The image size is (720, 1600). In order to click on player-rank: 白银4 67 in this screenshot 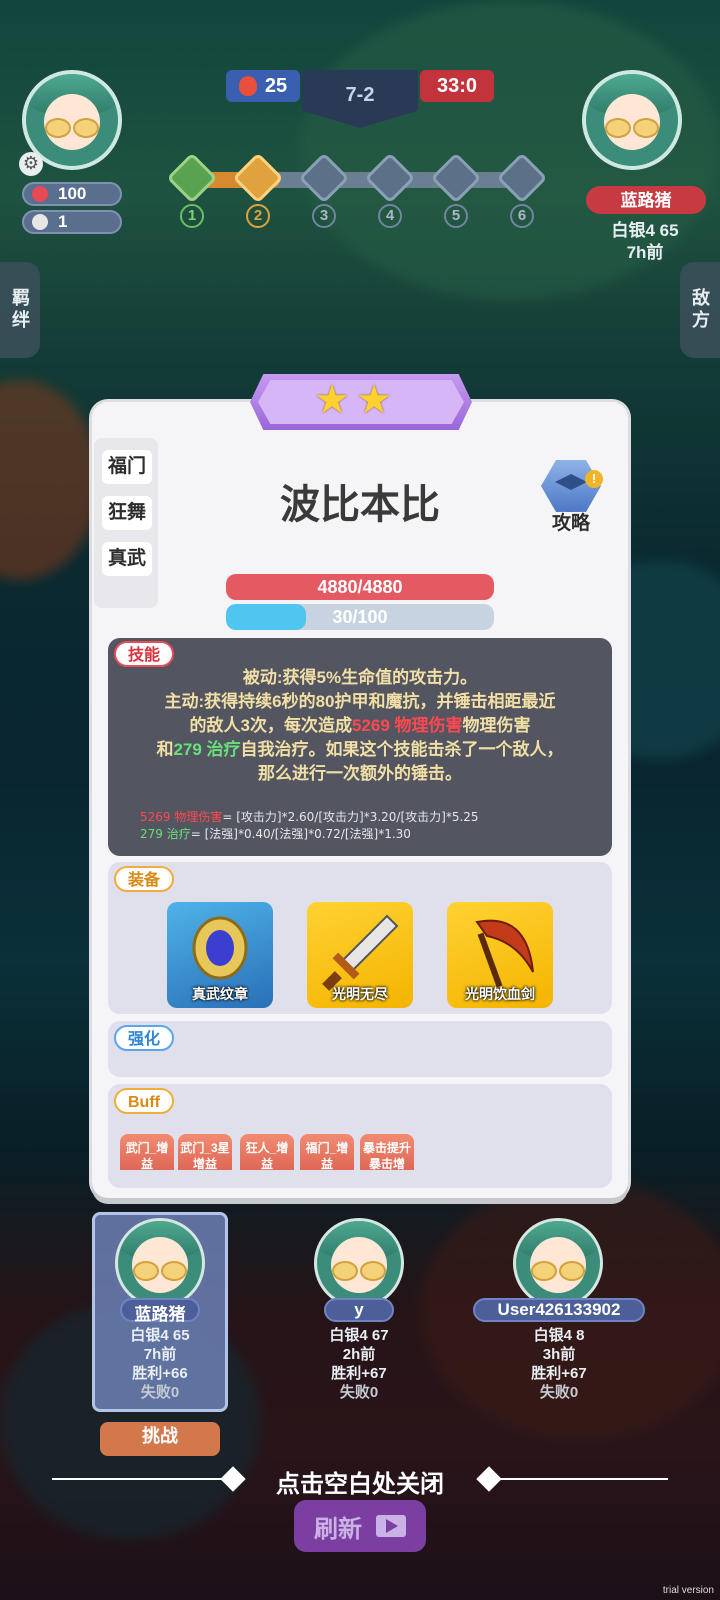, I will do `click(359, 1335)`.